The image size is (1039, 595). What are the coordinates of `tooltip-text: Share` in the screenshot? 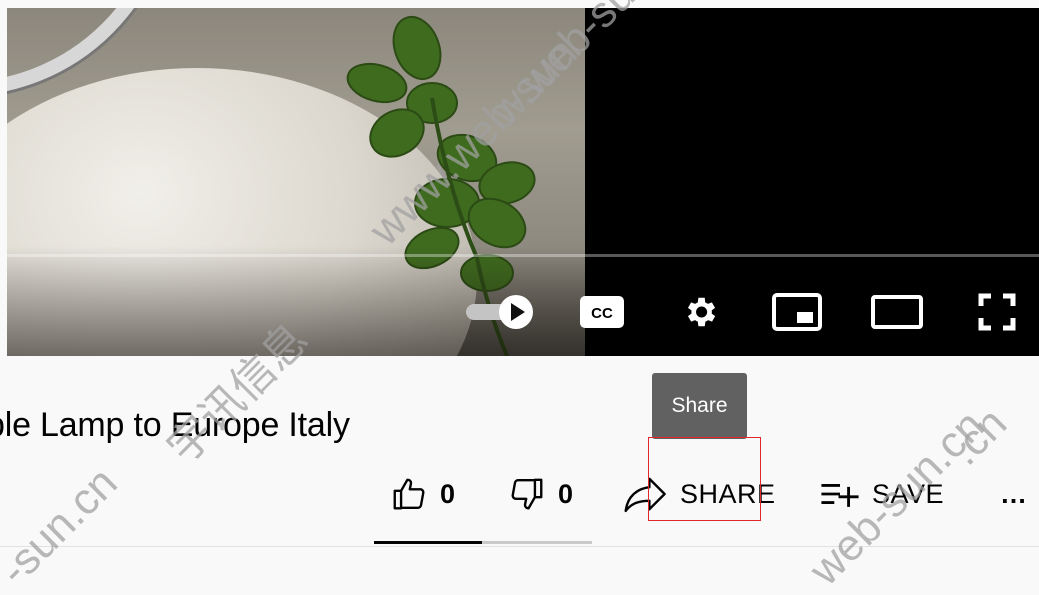 It's located at (699, 405).